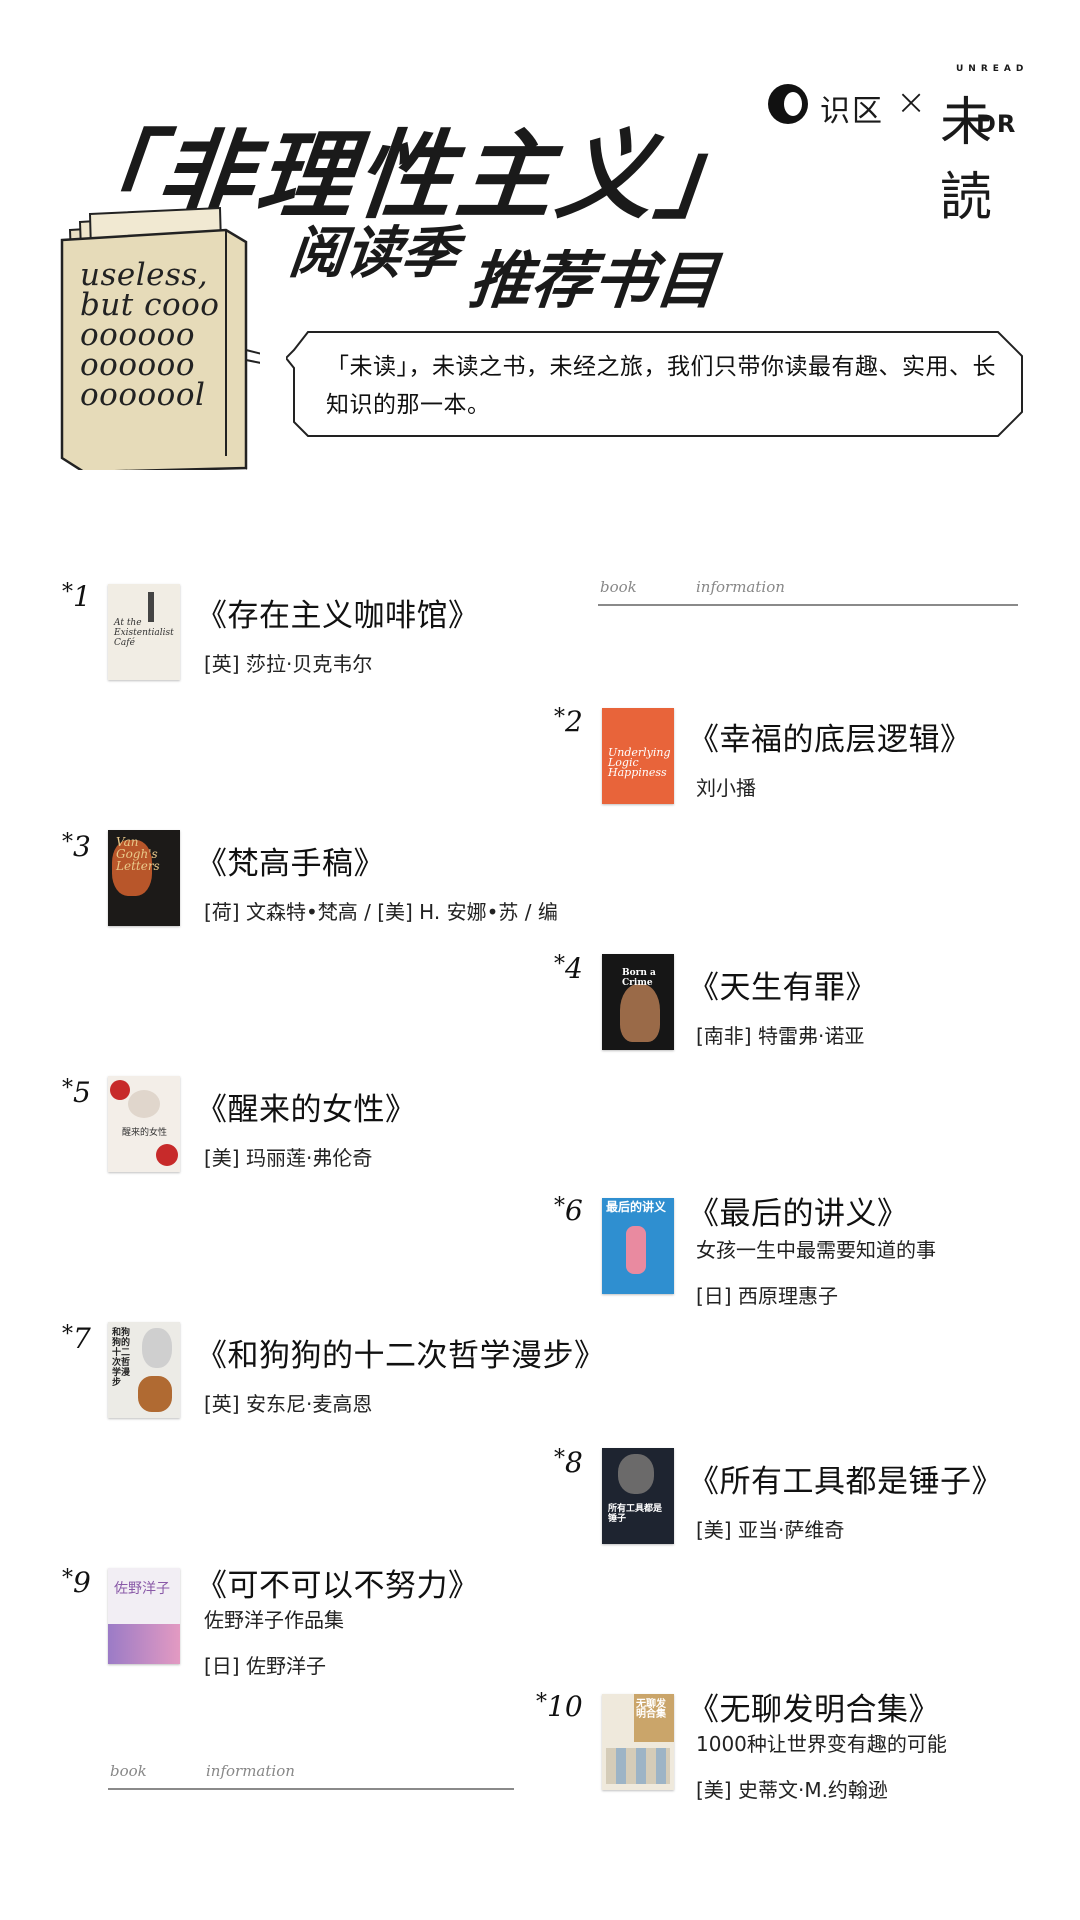 Image resolution: width=1080 pixels, height=1920 pixels. Describe the element at coordinates (638, 1496) in the screenshot. I see `book-cover: 所有工具都是锤子` at that location.